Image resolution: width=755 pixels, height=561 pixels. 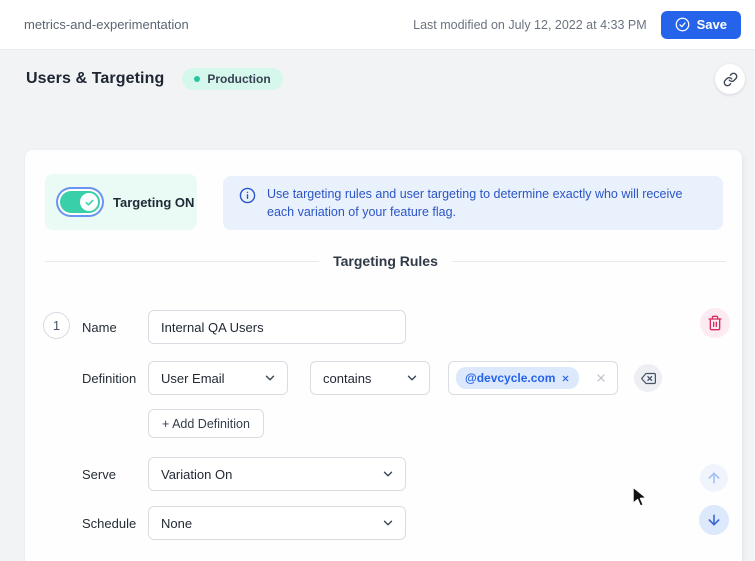 What do you see at coordinates (565, 378) in the screenshot?
I see `remove-tag-icon` at bounding box center [565, 378].